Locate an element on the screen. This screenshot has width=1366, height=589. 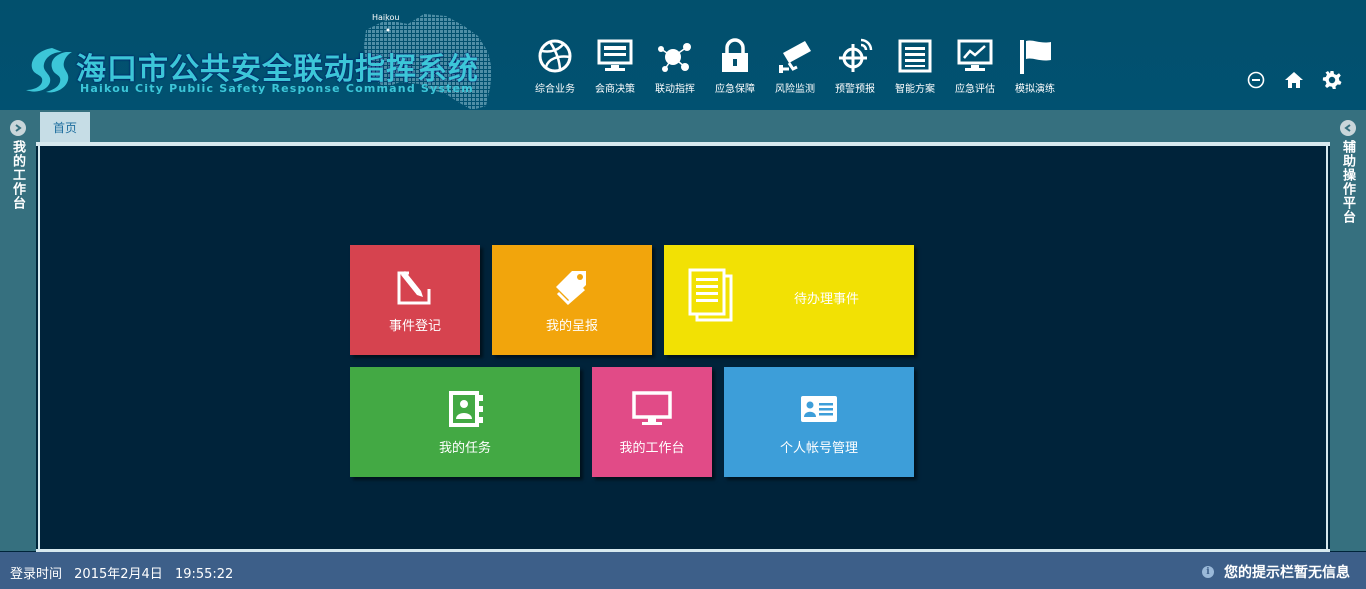
desktop-icon is located at coordinates (652, 409).